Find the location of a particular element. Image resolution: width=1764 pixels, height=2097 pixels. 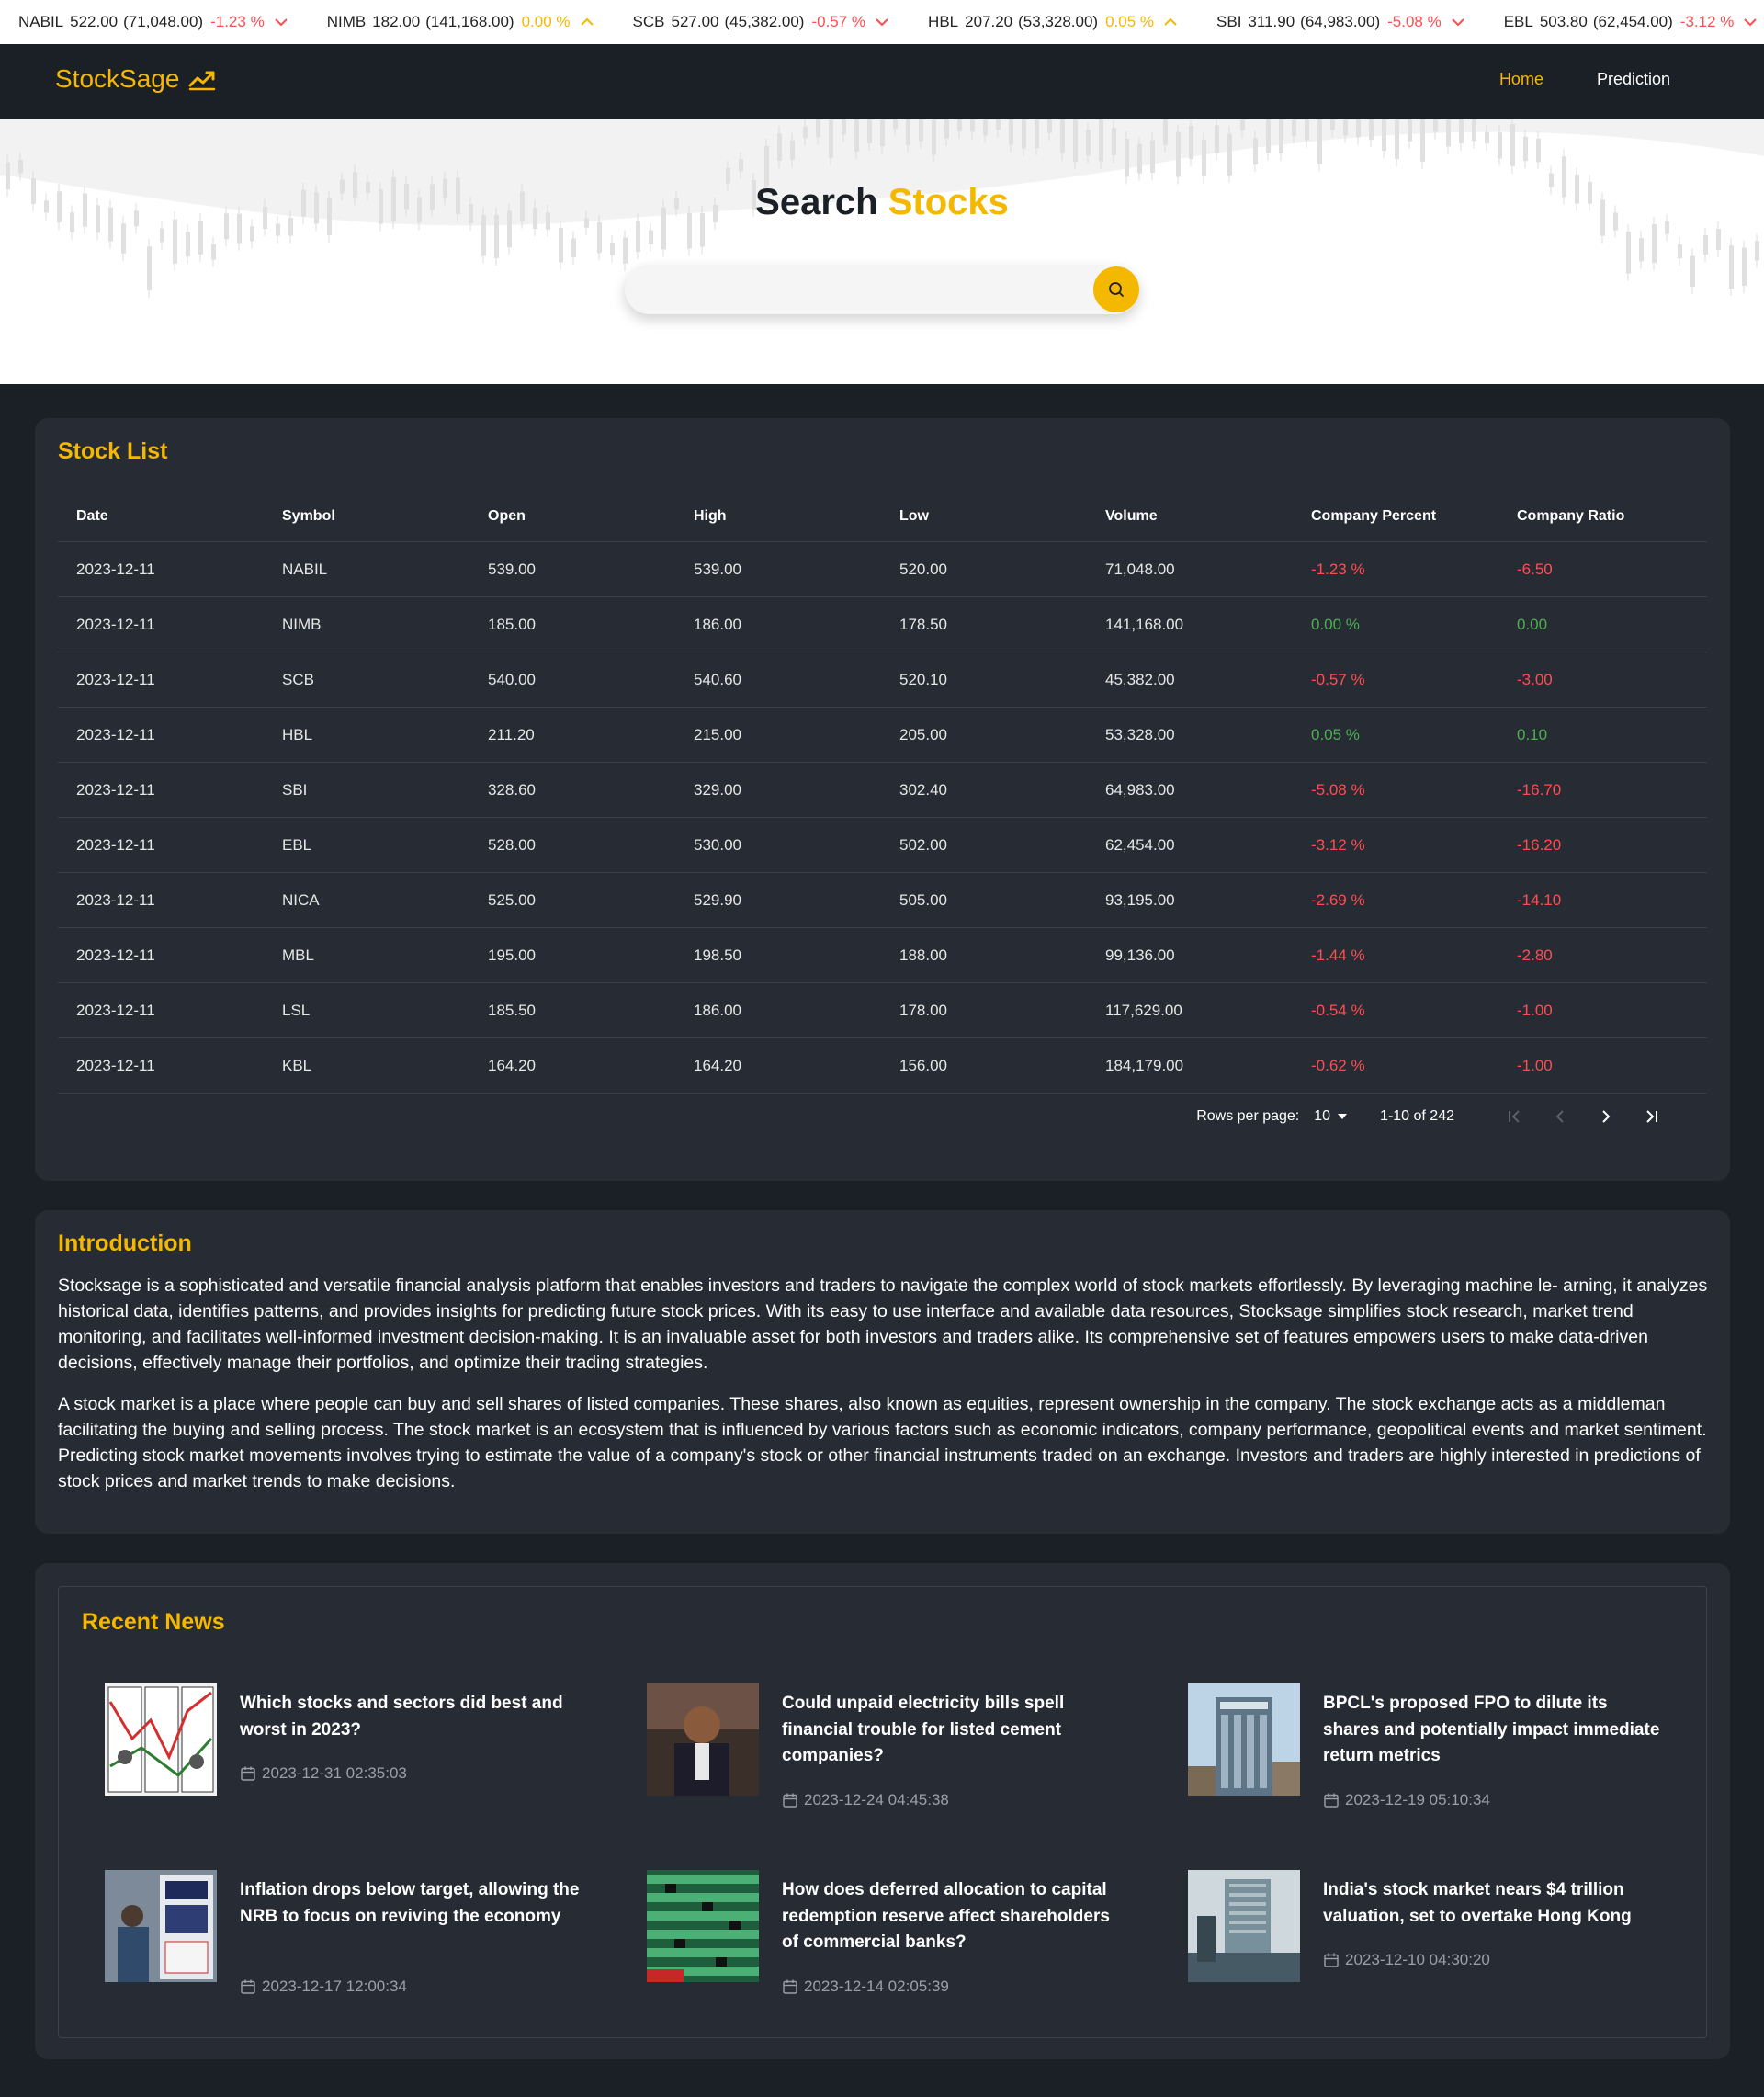

table-cell: 64,983.00 is located at coordinates (1140, 790).